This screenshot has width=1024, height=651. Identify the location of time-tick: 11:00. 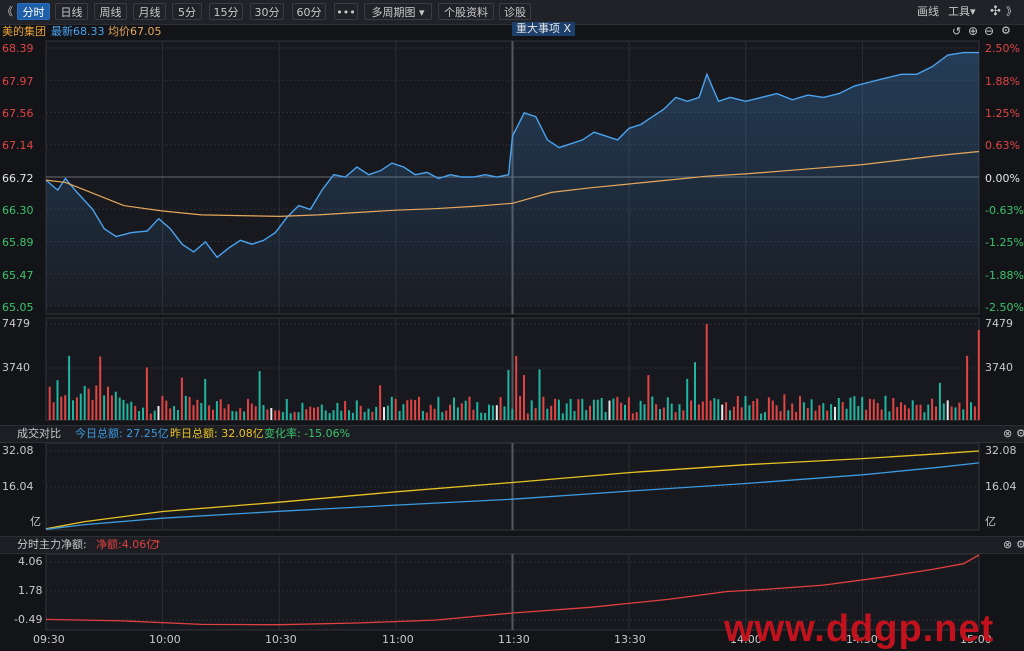
(398, 639).